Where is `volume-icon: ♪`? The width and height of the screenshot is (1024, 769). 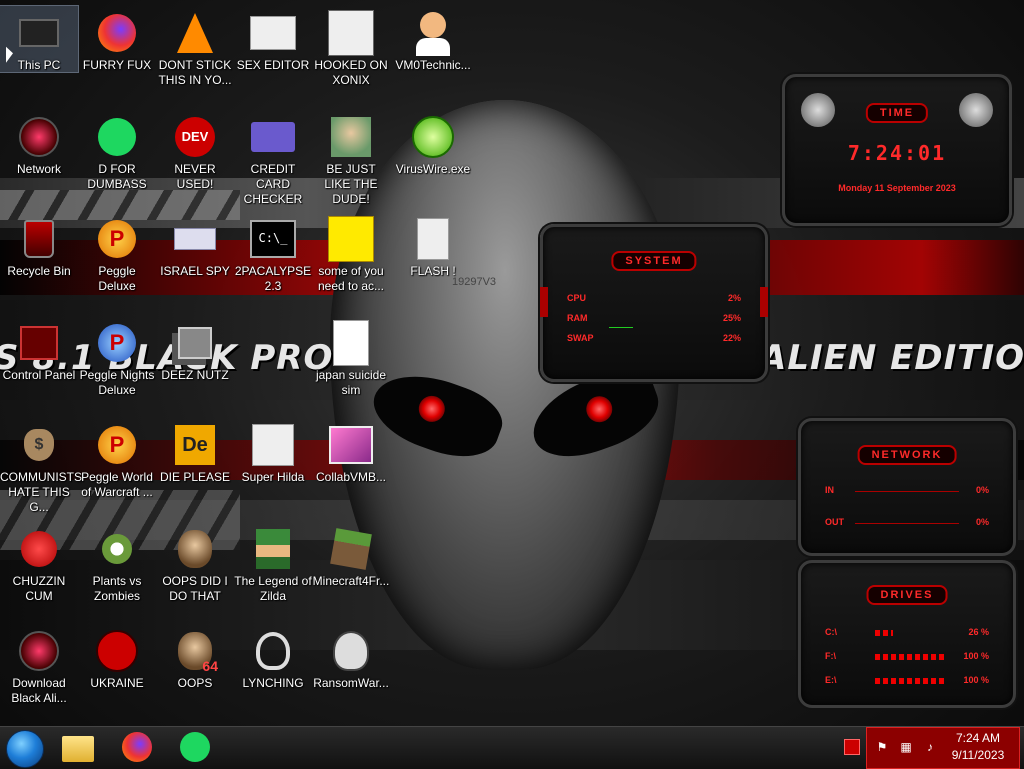 volume-icon: ♪ is located at coordinates (930, 747).